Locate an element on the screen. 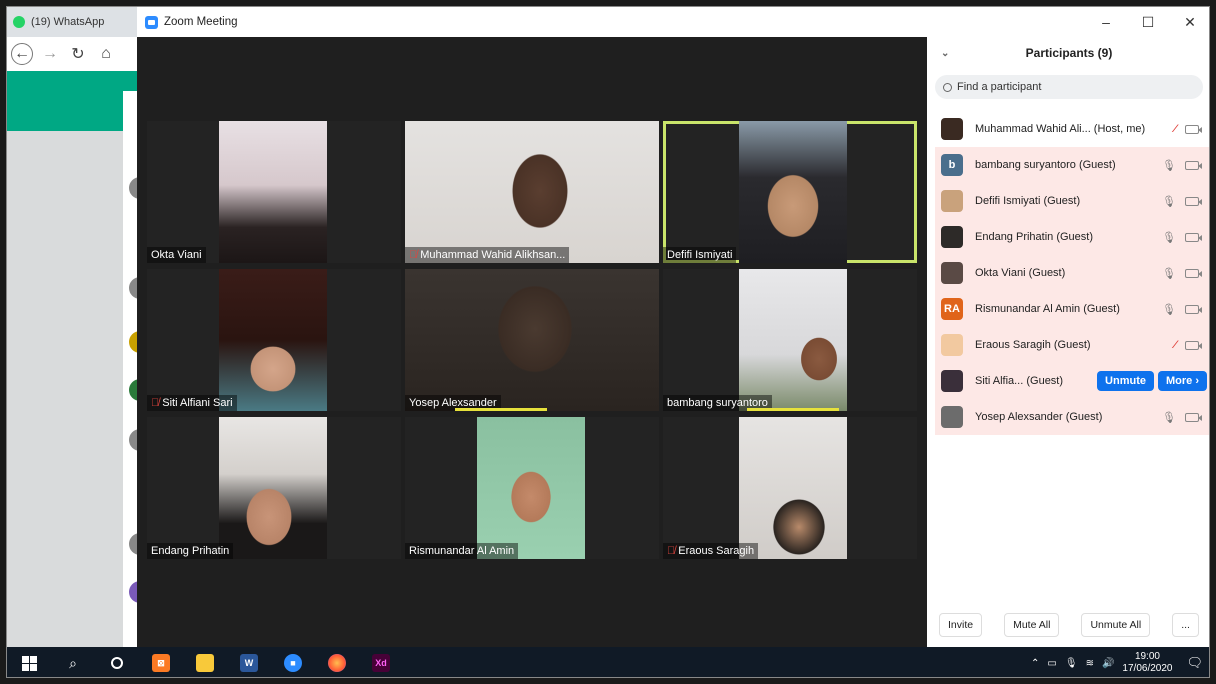 The height and width of the screenshot is (684, 1216). cortana-icon is located at coordinates (117, 663).